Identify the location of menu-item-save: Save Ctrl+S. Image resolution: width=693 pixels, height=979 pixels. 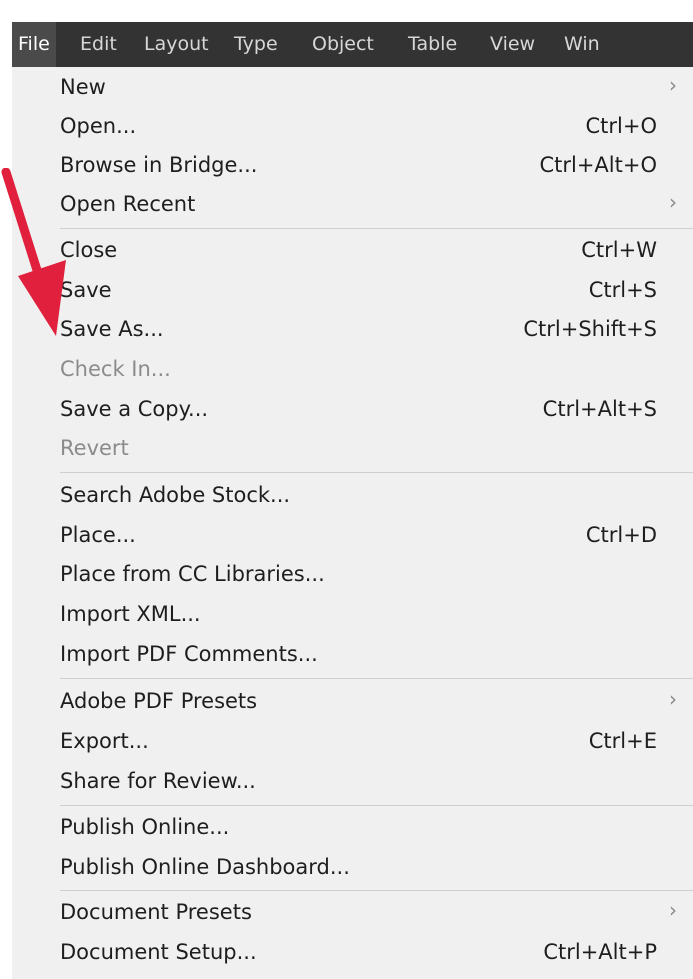
(352, 291).